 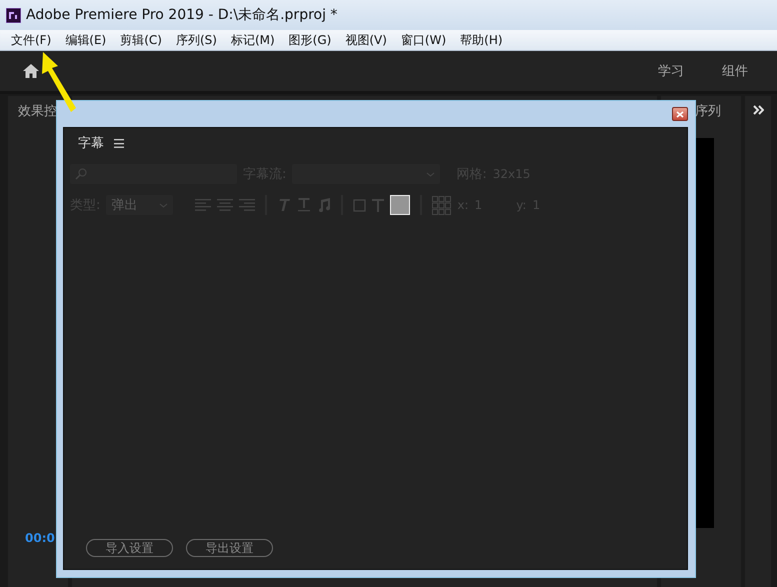 What do you see at coordinates (366, 174) in the screenshot?
I see `caption-stream-dropdown` at bounding box center [366, 174].